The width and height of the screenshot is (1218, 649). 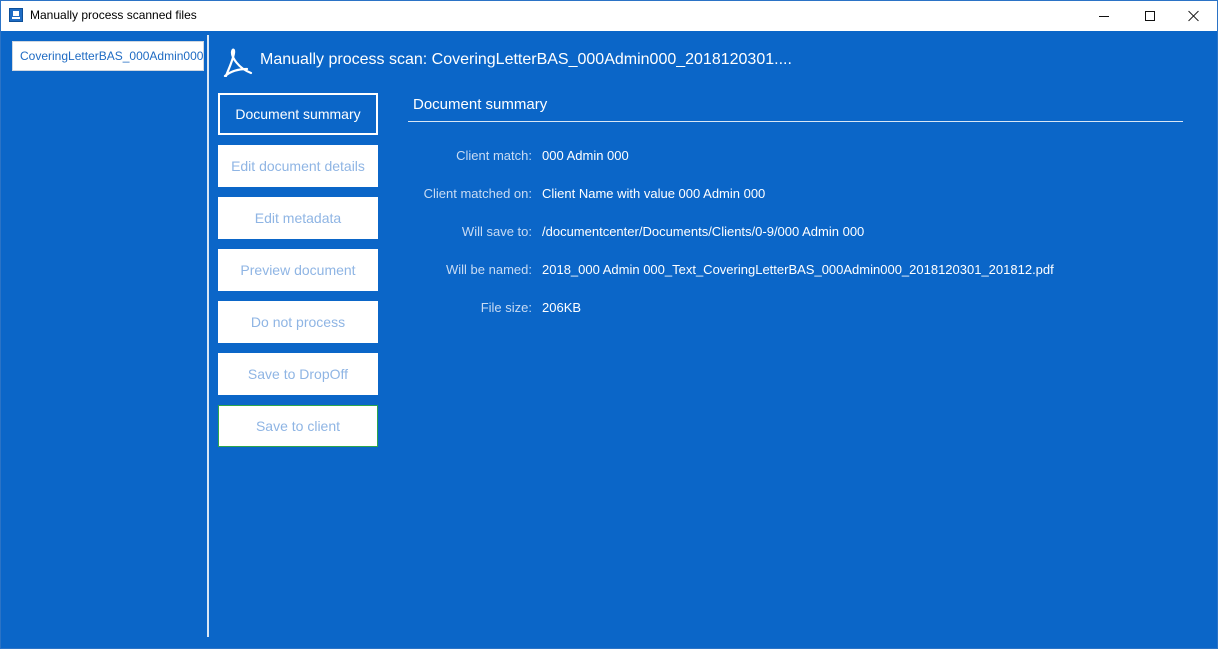 What do you see at coordinates (480, 104) in the screenshot?
I see `section-title: Document summary` at bounding box center [480, 104].